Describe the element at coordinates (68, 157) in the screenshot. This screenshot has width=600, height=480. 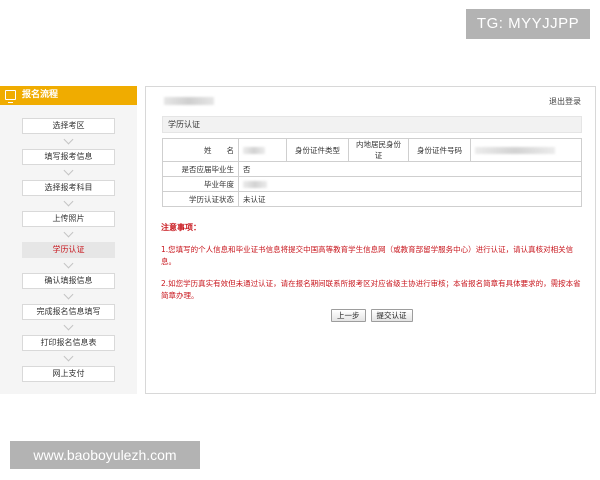
I see `step-item: 填写报考信息` at that location.